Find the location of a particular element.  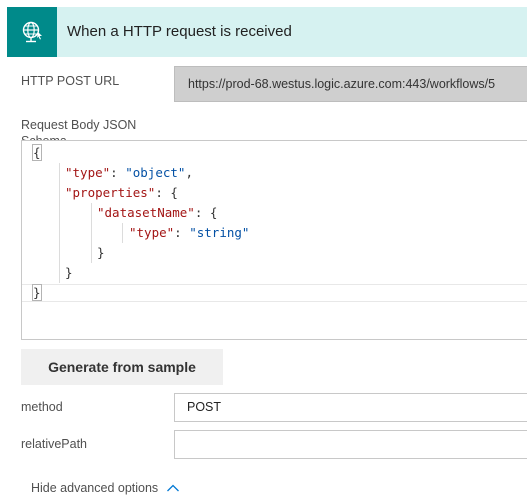

trigger-header: When a HTTP request is received is located at coordinates (267, 32).